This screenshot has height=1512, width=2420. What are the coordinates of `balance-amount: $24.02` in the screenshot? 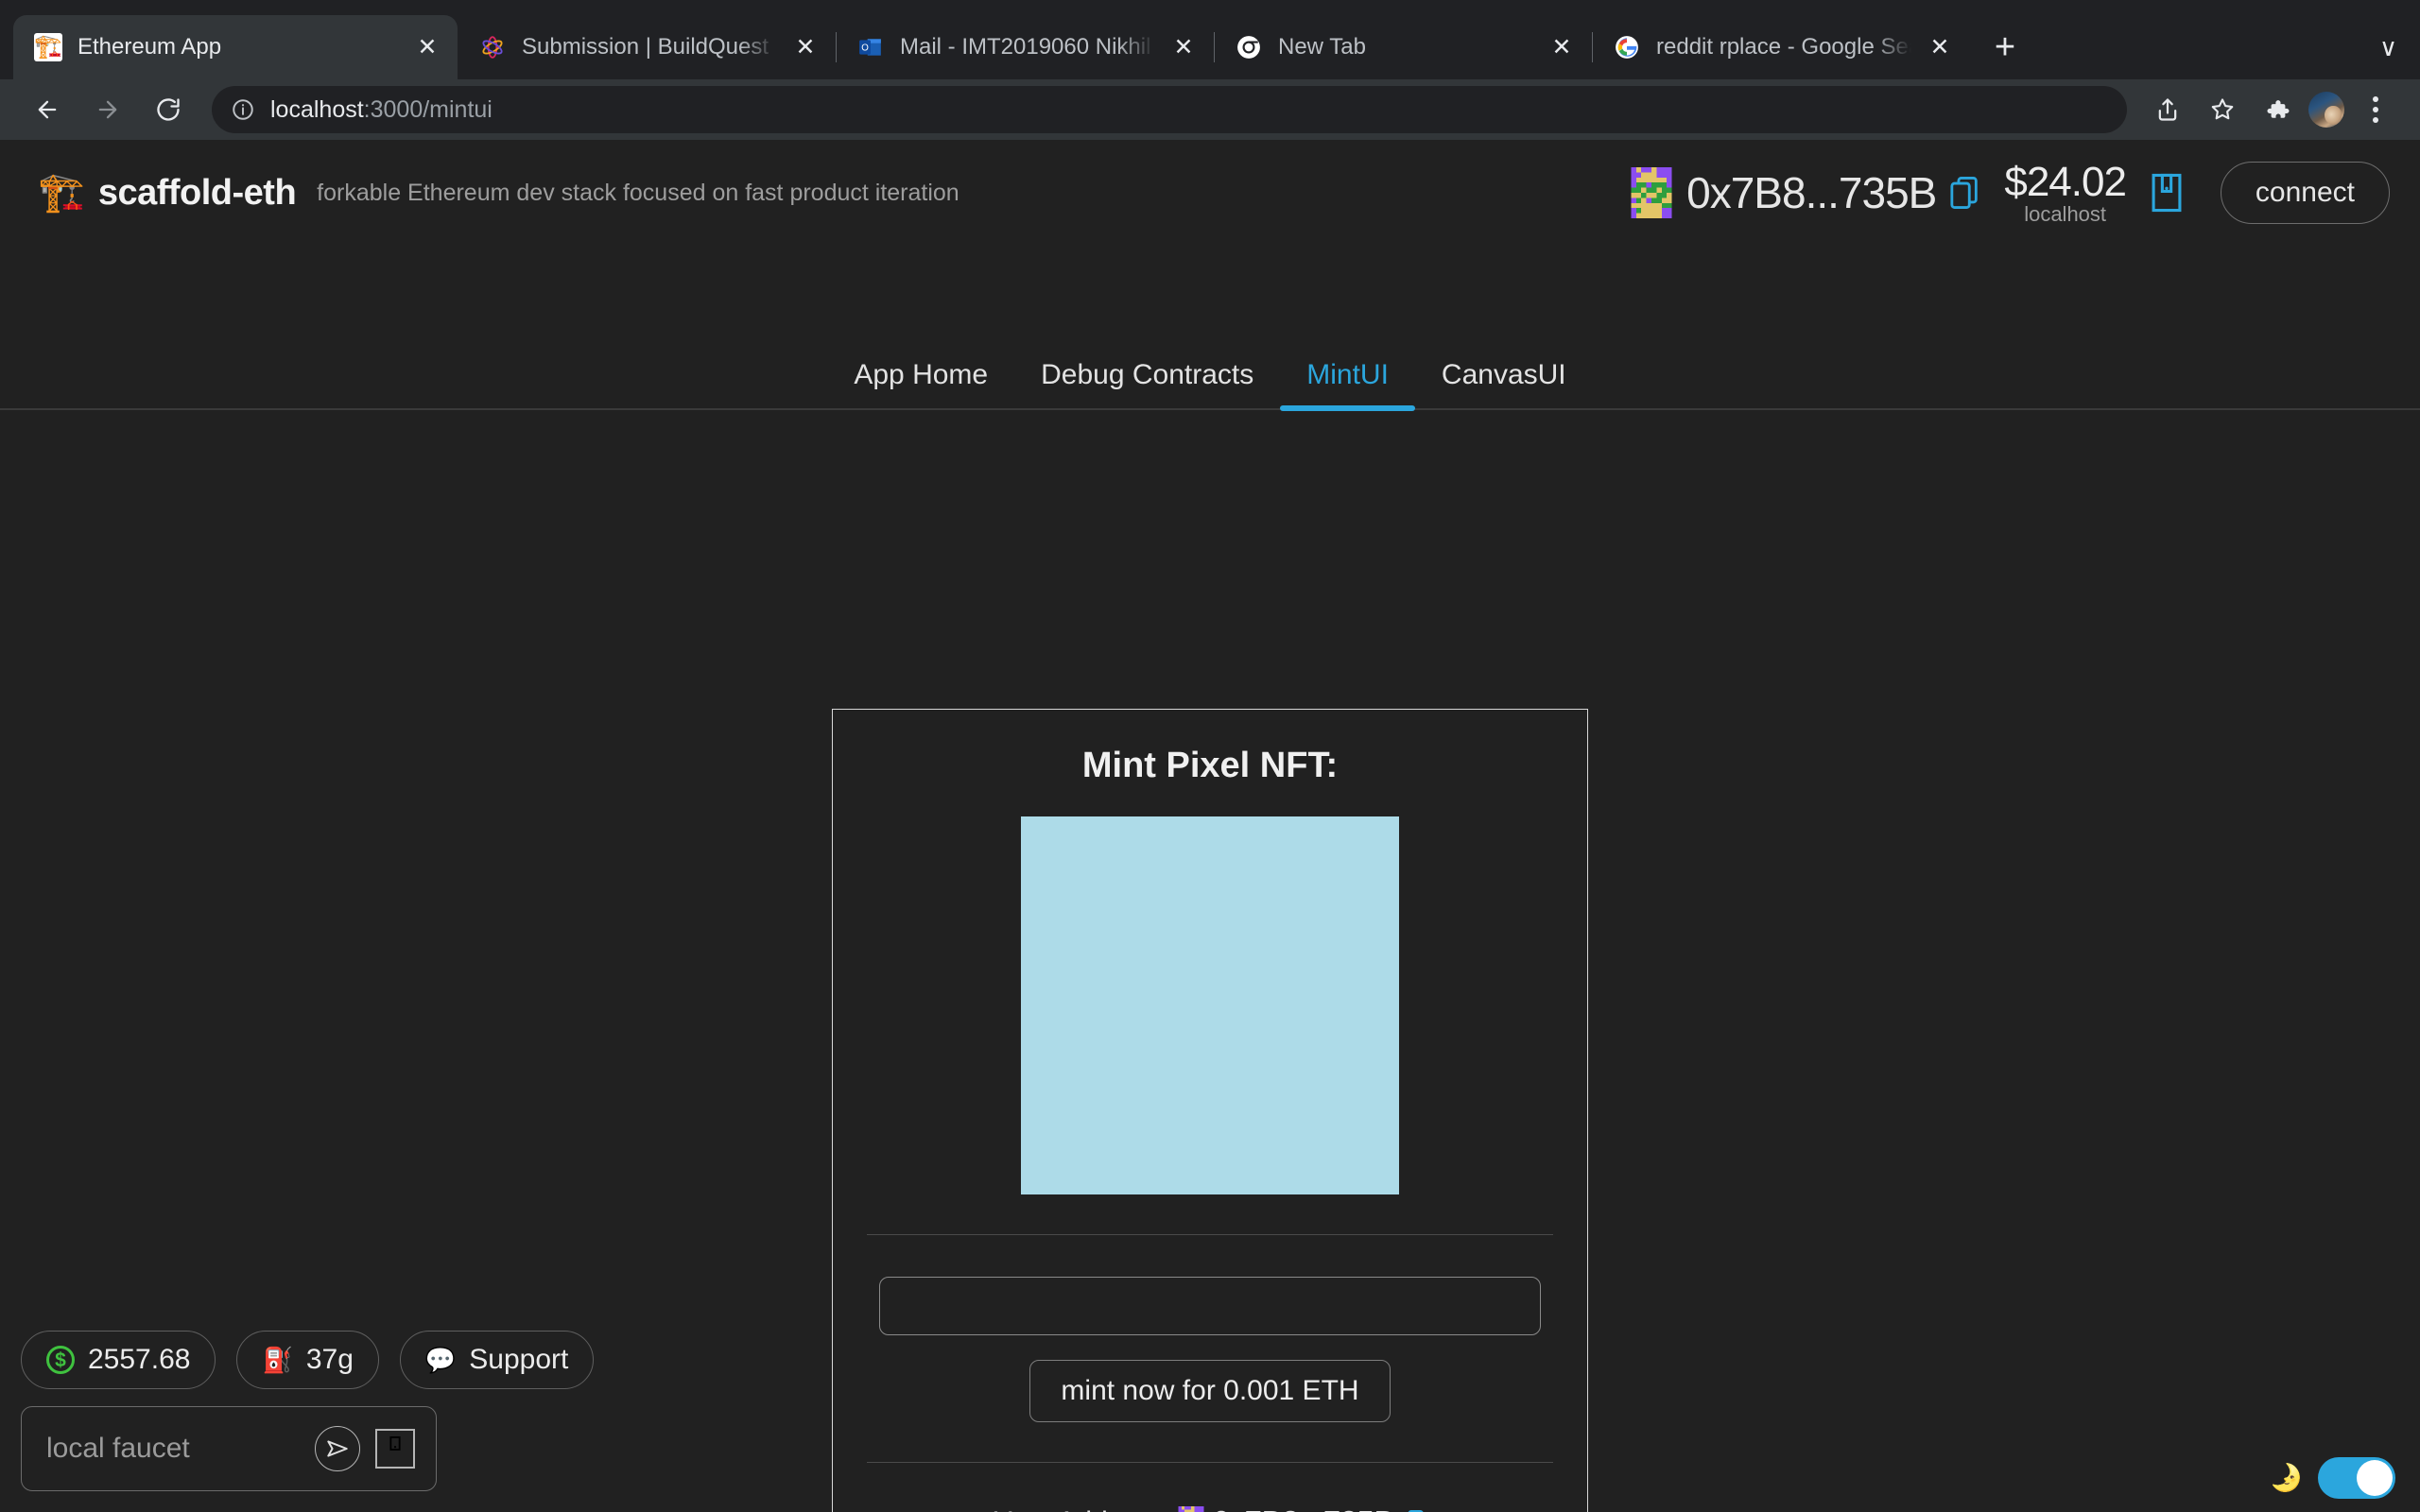 It's located at (2065, 182).